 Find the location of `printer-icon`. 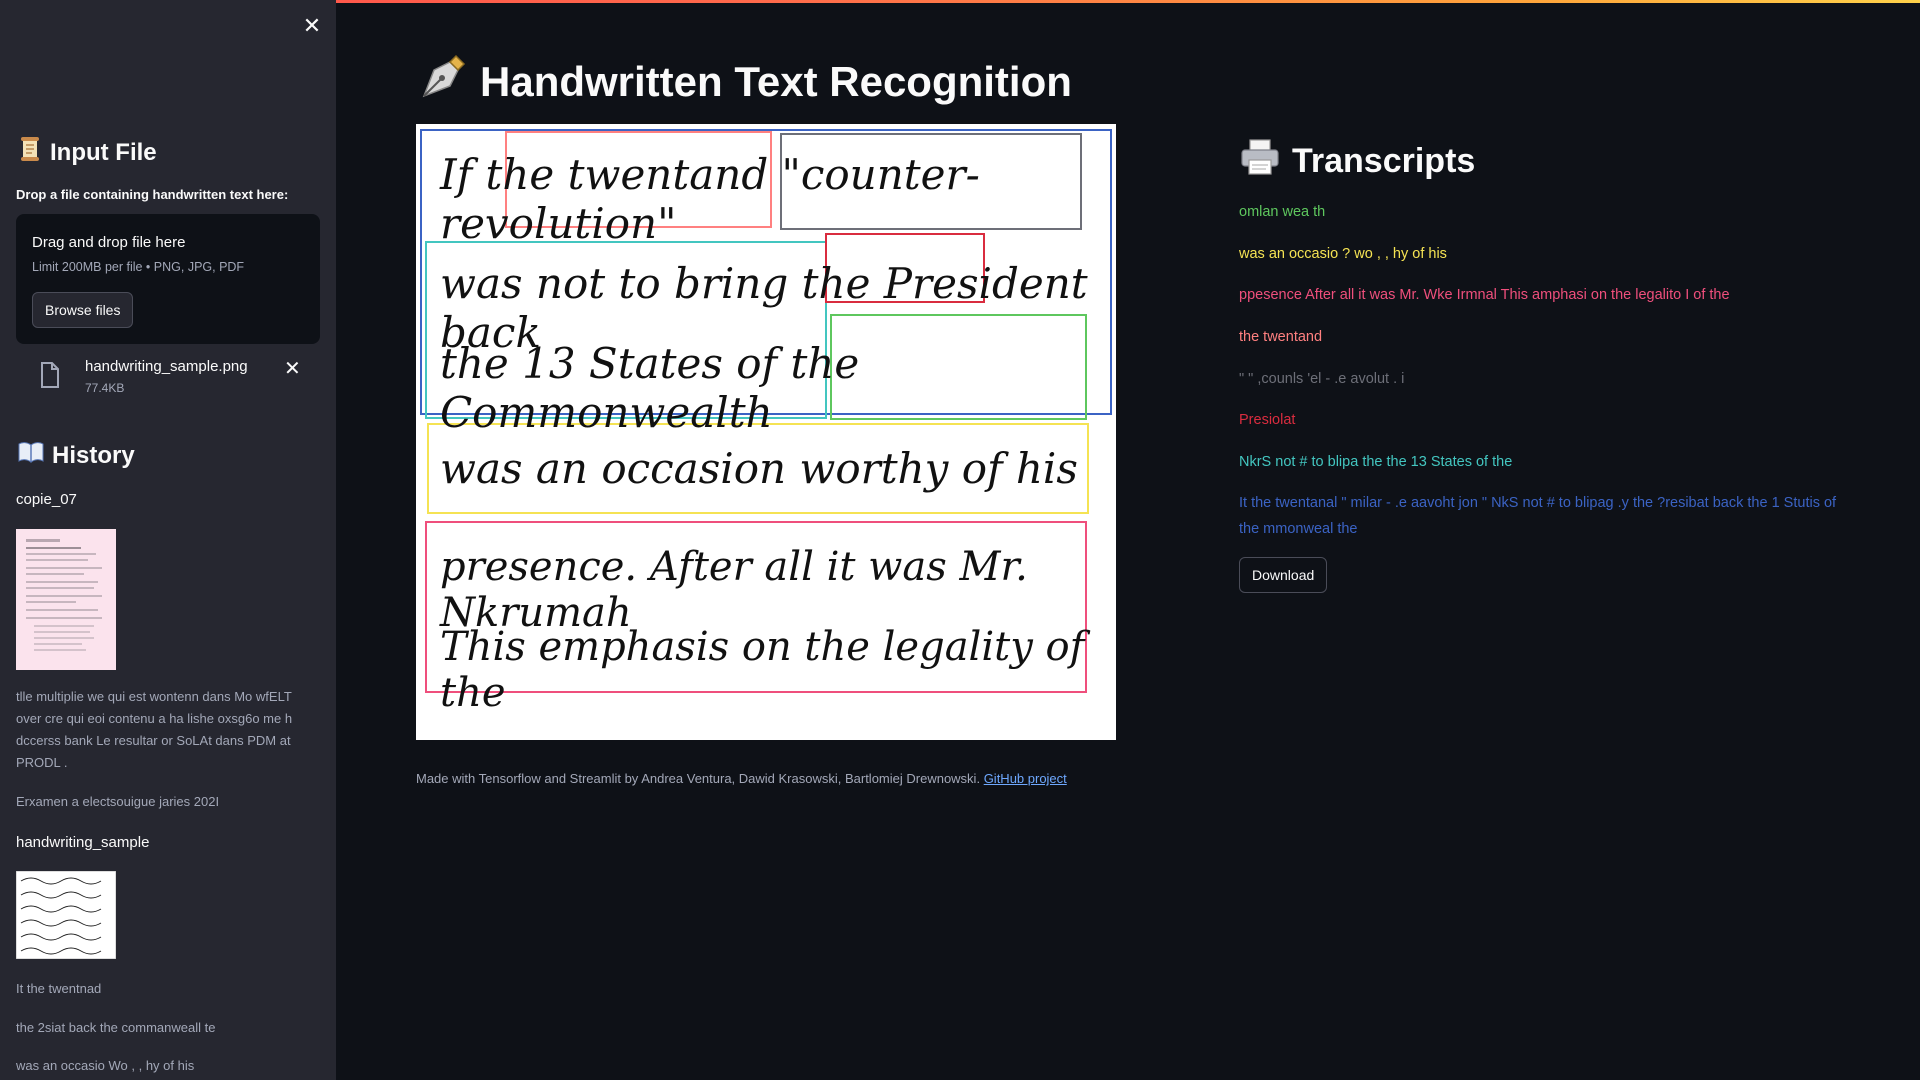

printer-icon is located at coordinates (1260, 161).